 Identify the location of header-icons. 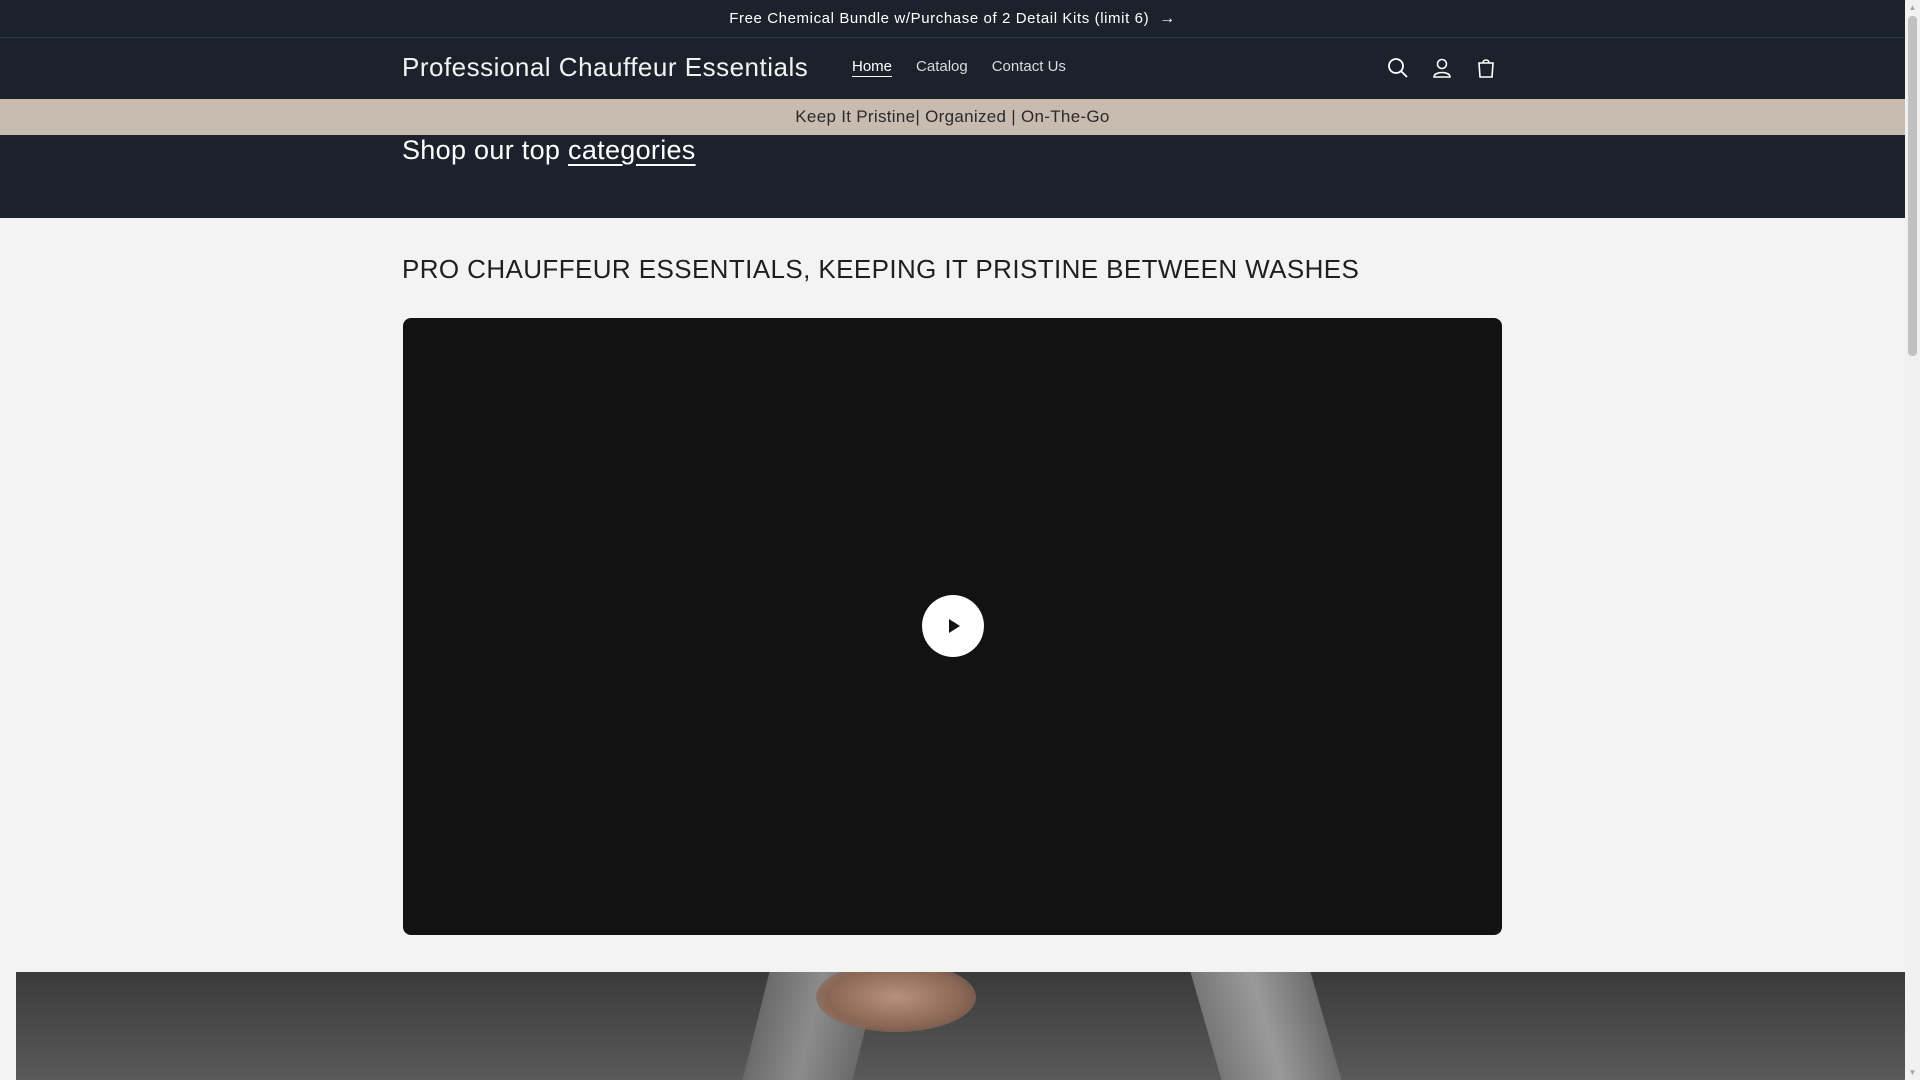
(1450, 68).